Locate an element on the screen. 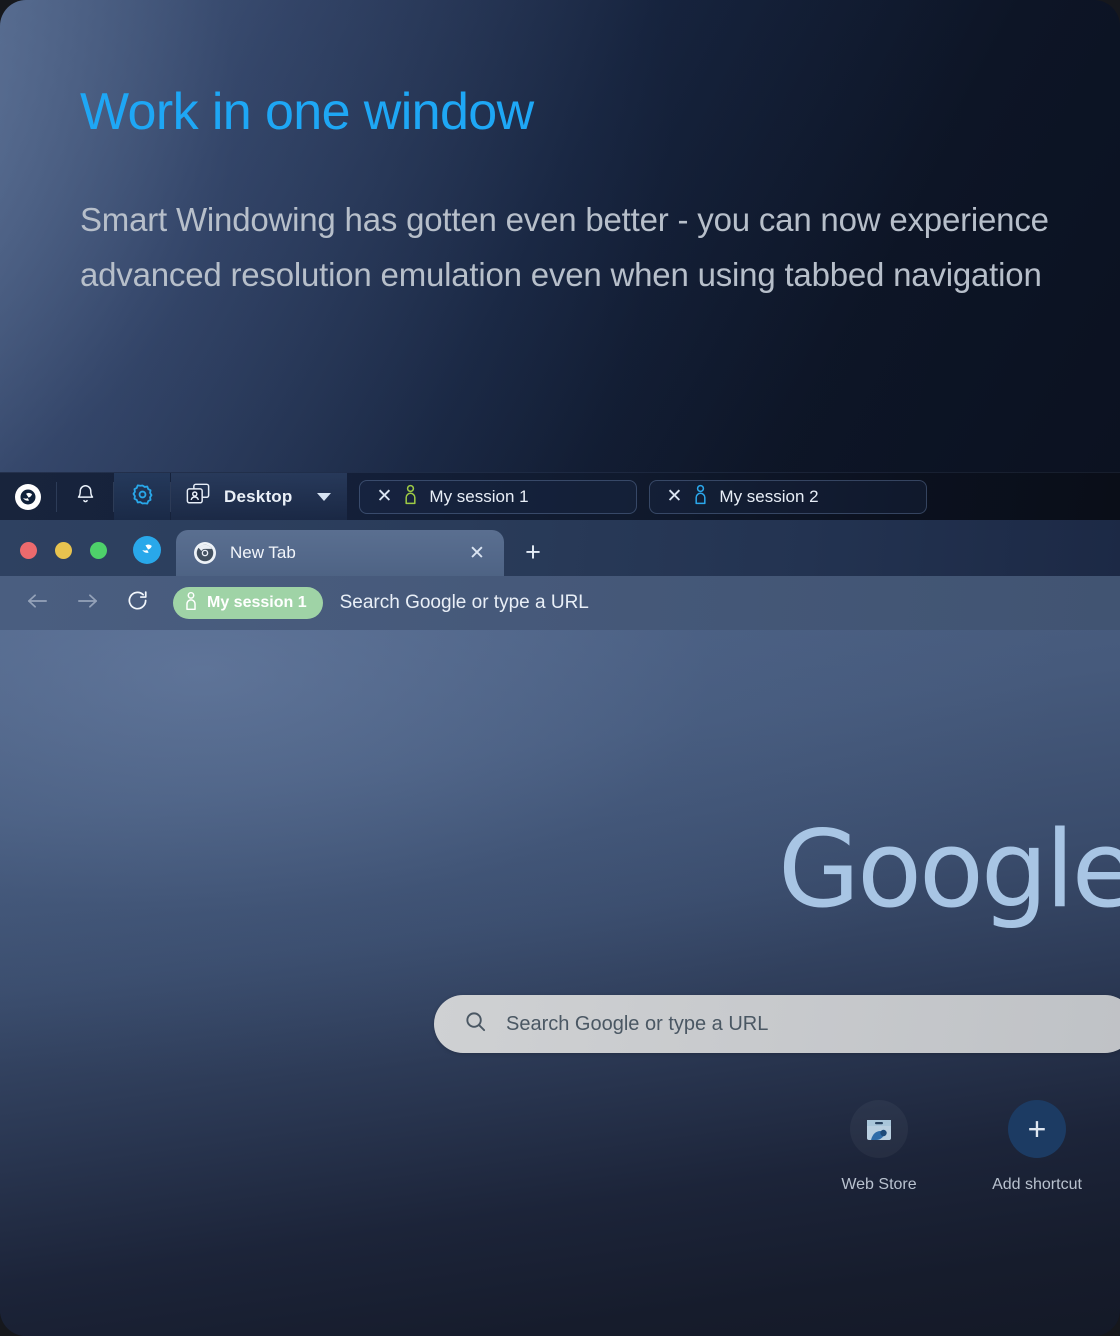 The width and height of the screenshot is (1120, 1336). page-title: Work in one window is located at coordinates (307, 112).